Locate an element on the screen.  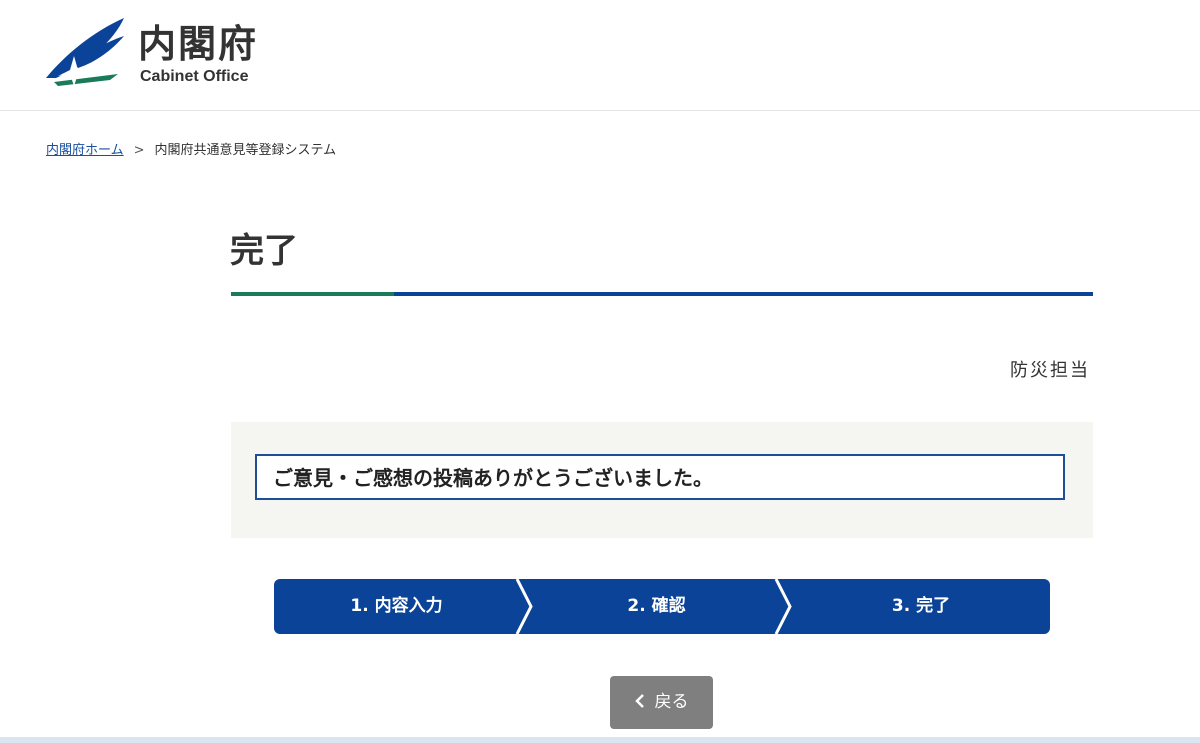
title-underline is located at coordinates (662, 294).